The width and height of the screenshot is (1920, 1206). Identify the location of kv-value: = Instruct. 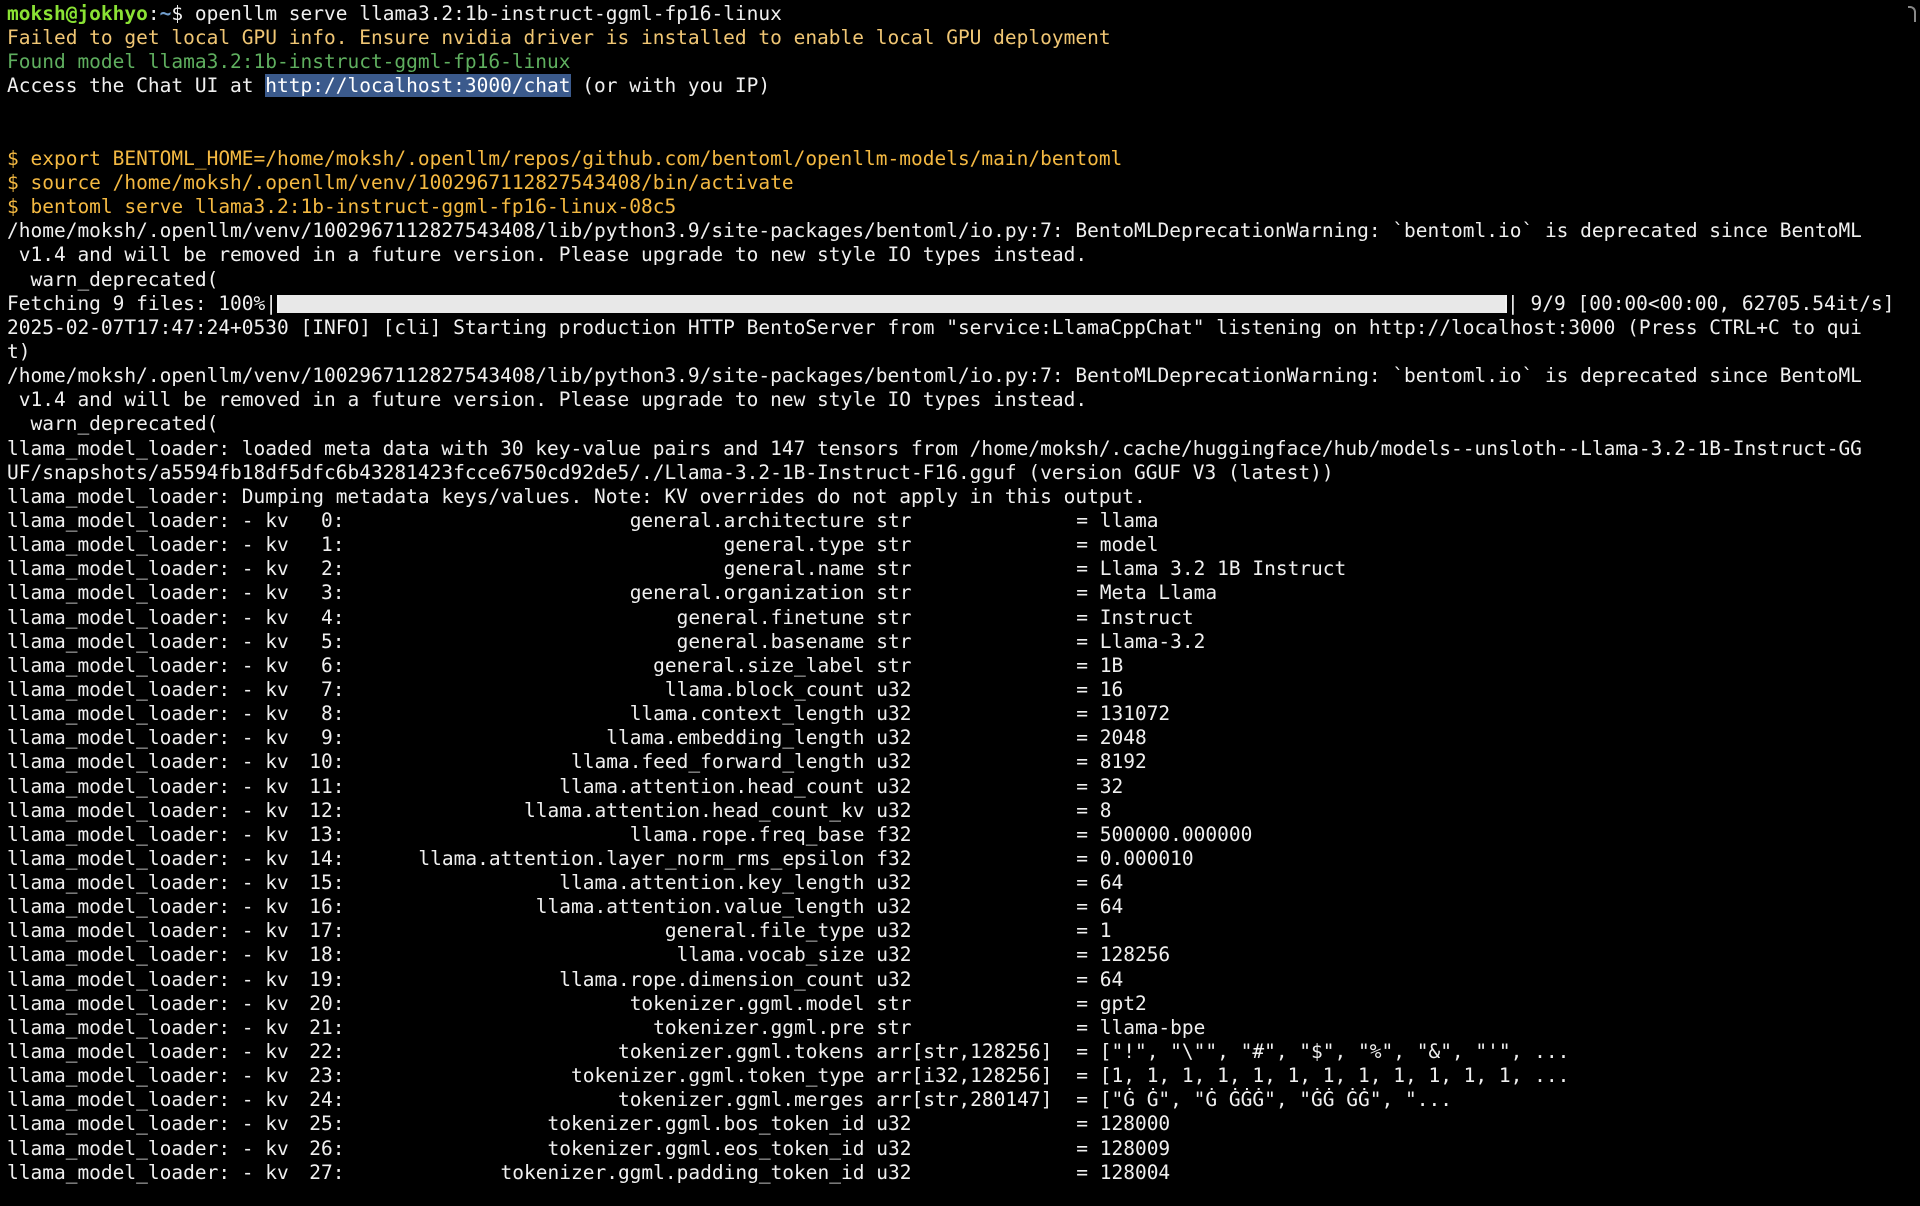
(1135, 617).